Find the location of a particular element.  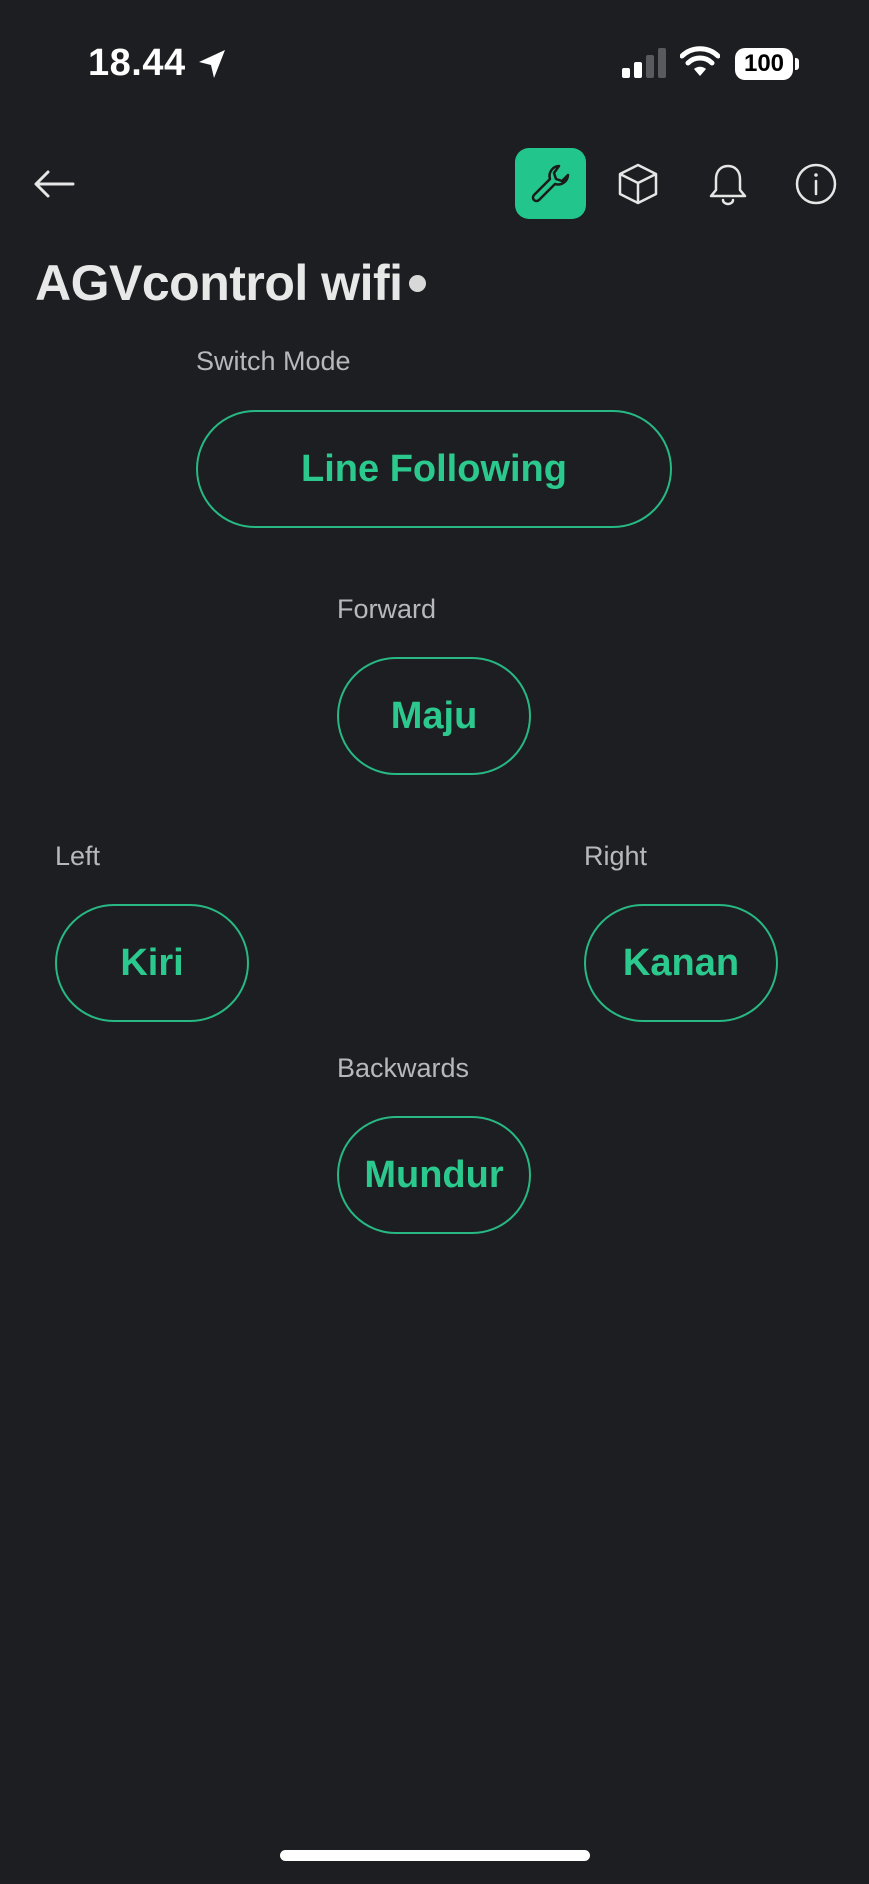

cube-icon is located at coordinates (638, 184).